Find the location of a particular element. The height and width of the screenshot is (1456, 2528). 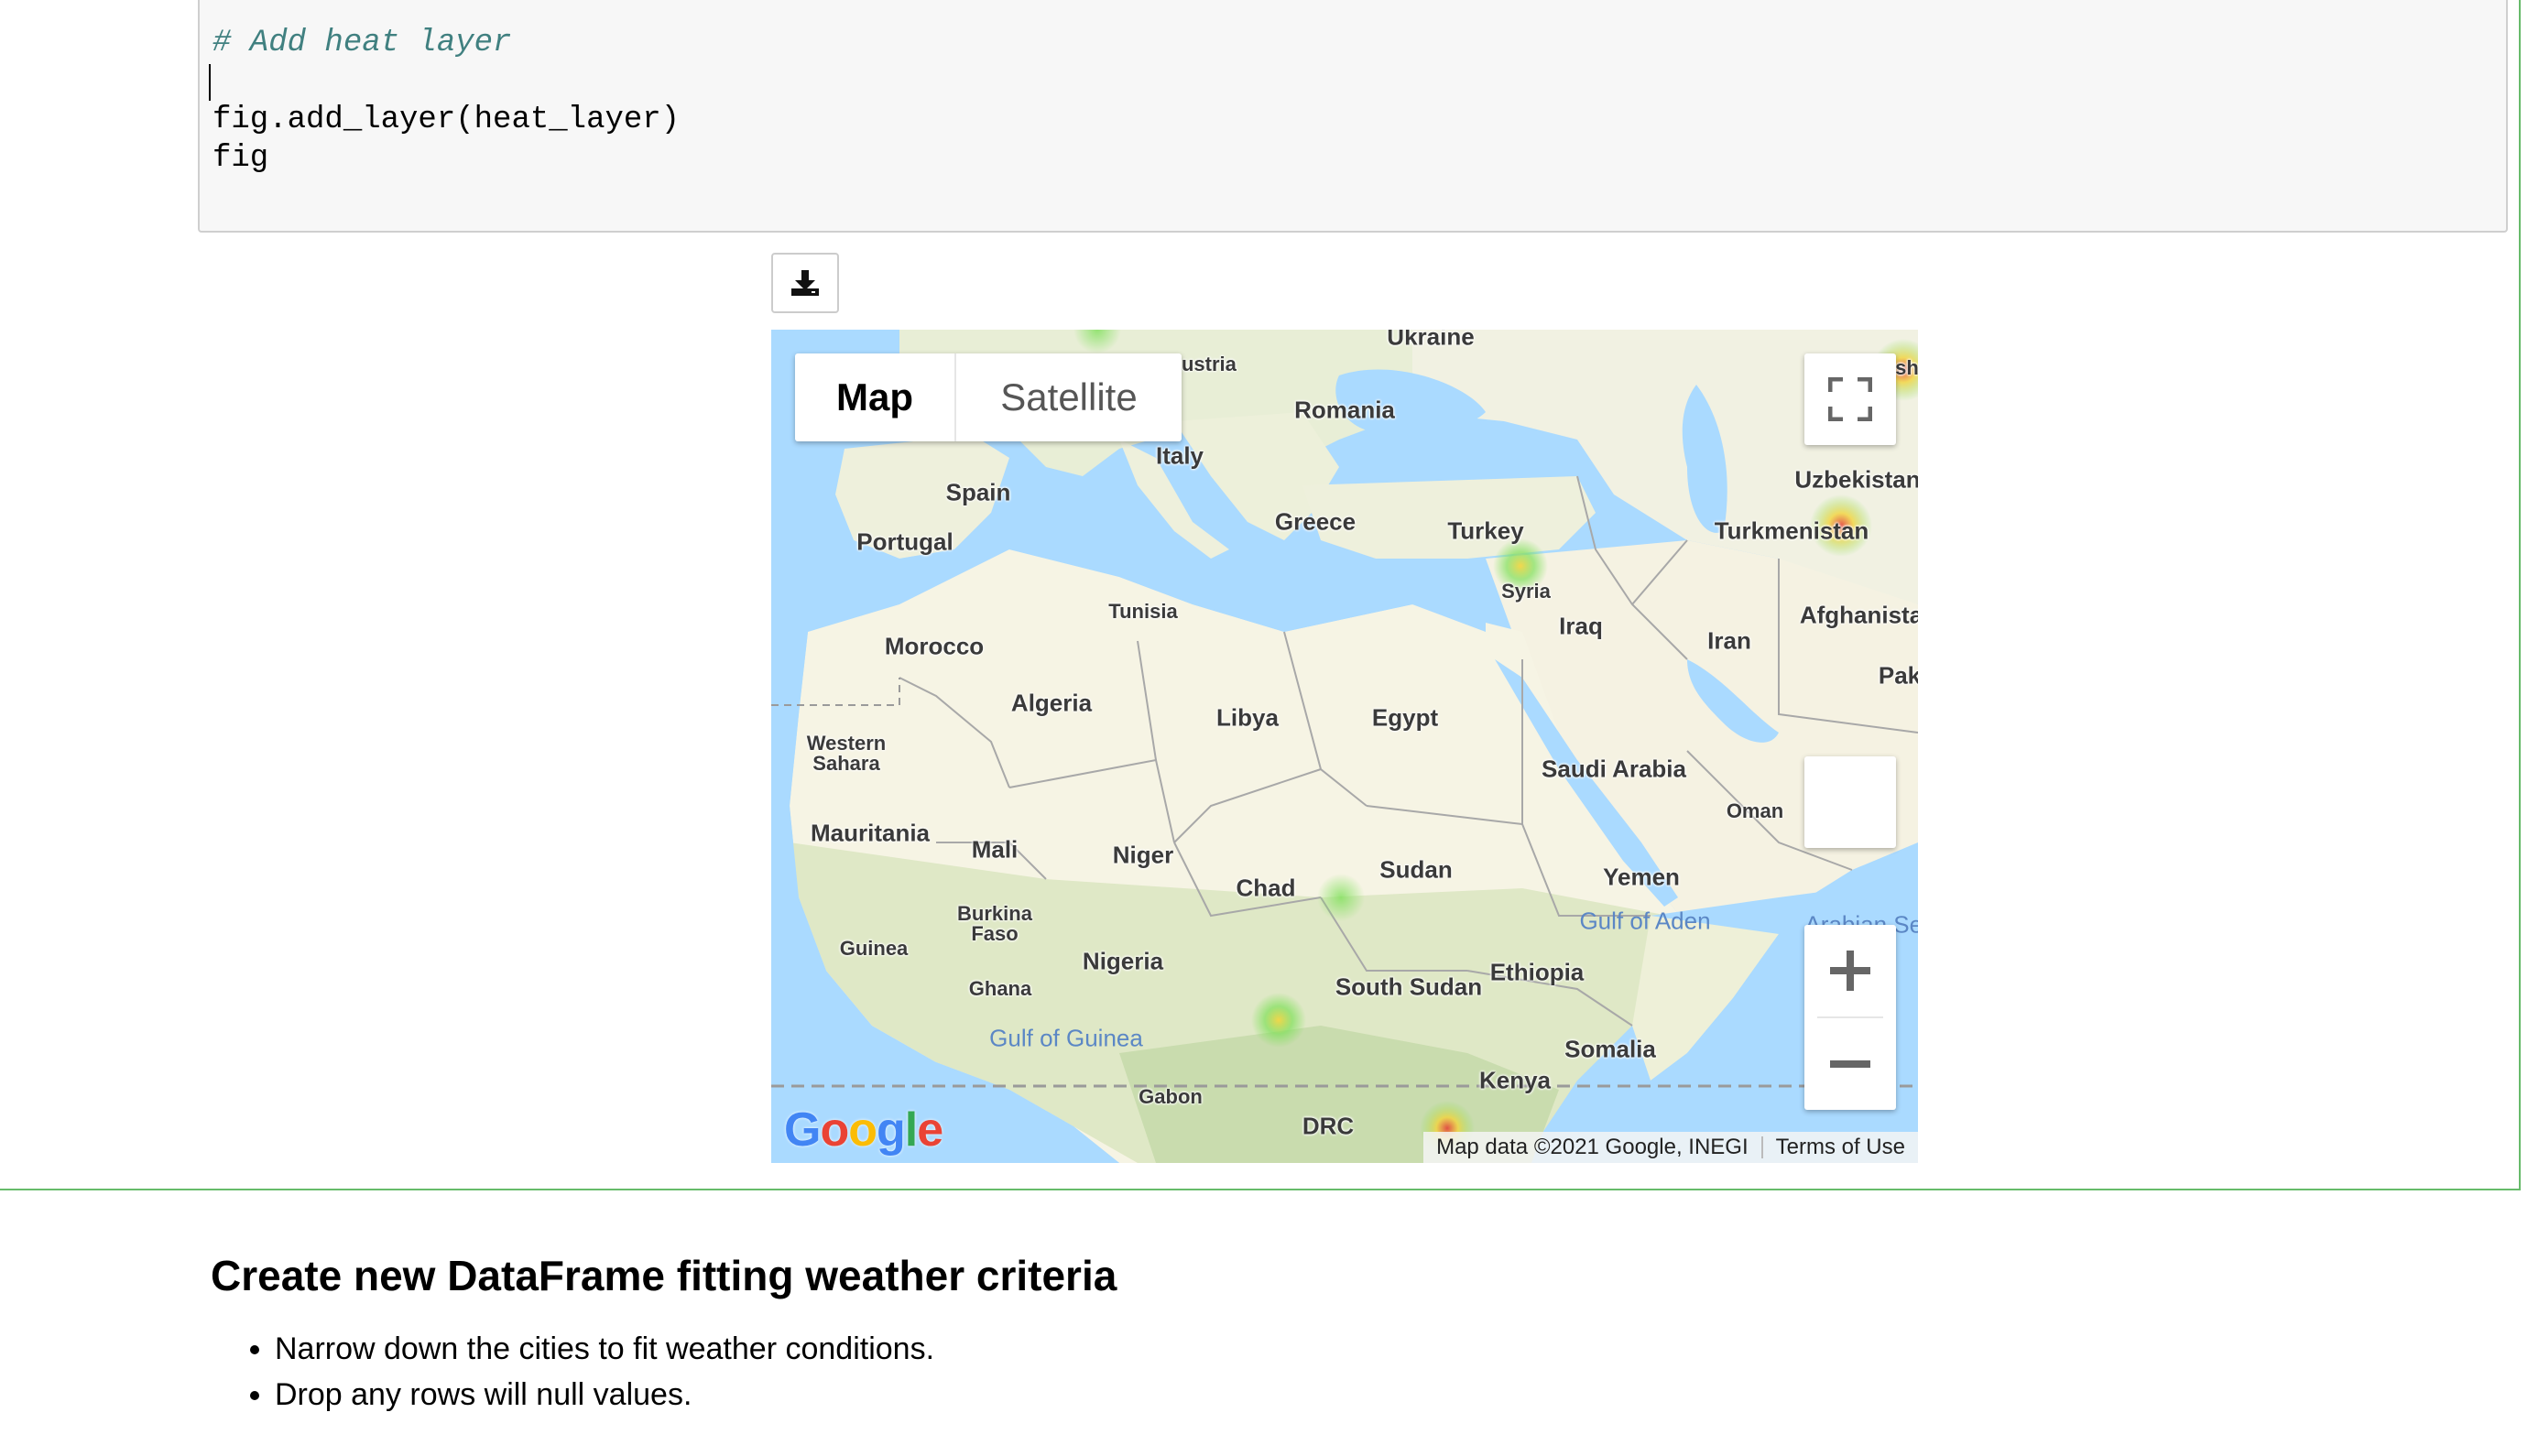

download-button is located at coordinates (805, 283).